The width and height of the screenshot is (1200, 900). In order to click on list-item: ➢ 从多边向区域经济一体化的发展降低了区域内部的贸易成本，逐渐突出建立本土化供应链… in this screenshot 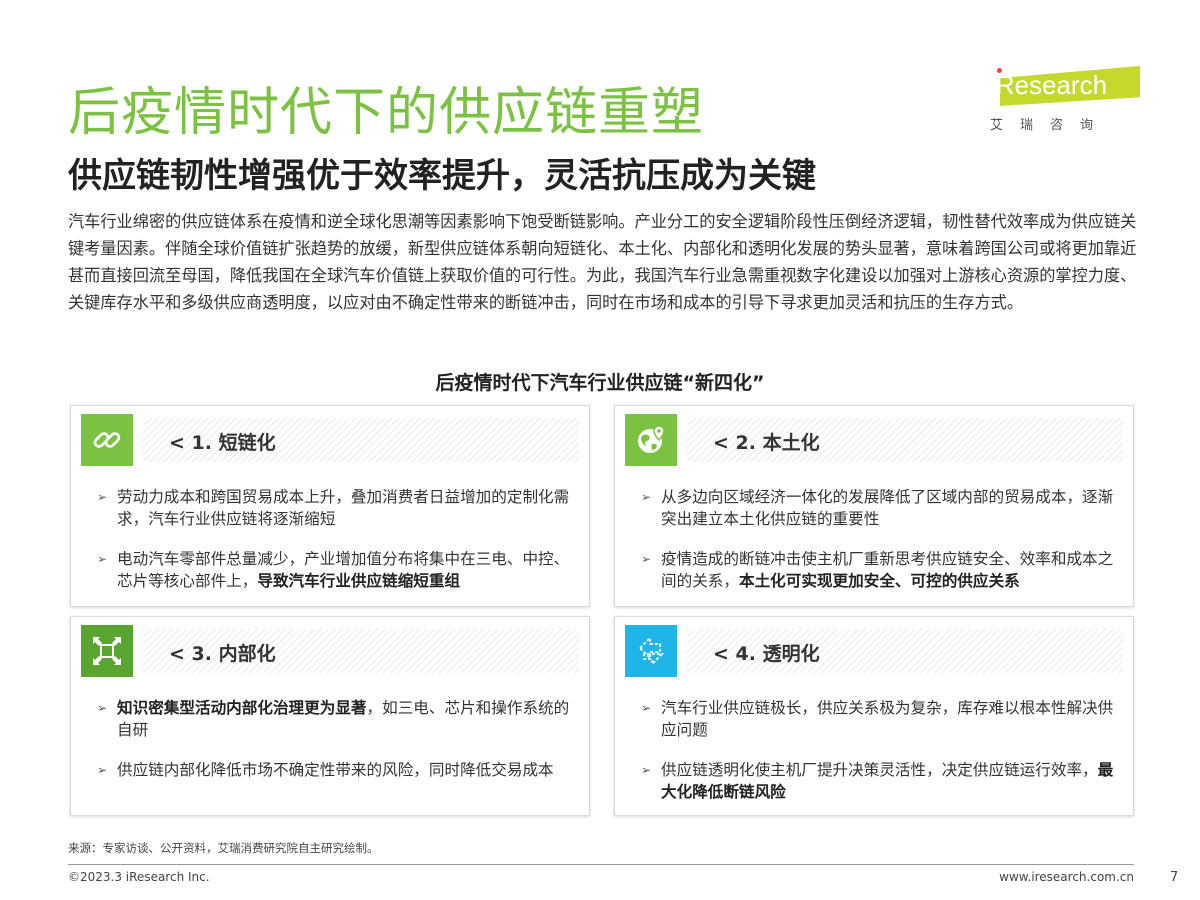, I will do `click(879, 508)`.